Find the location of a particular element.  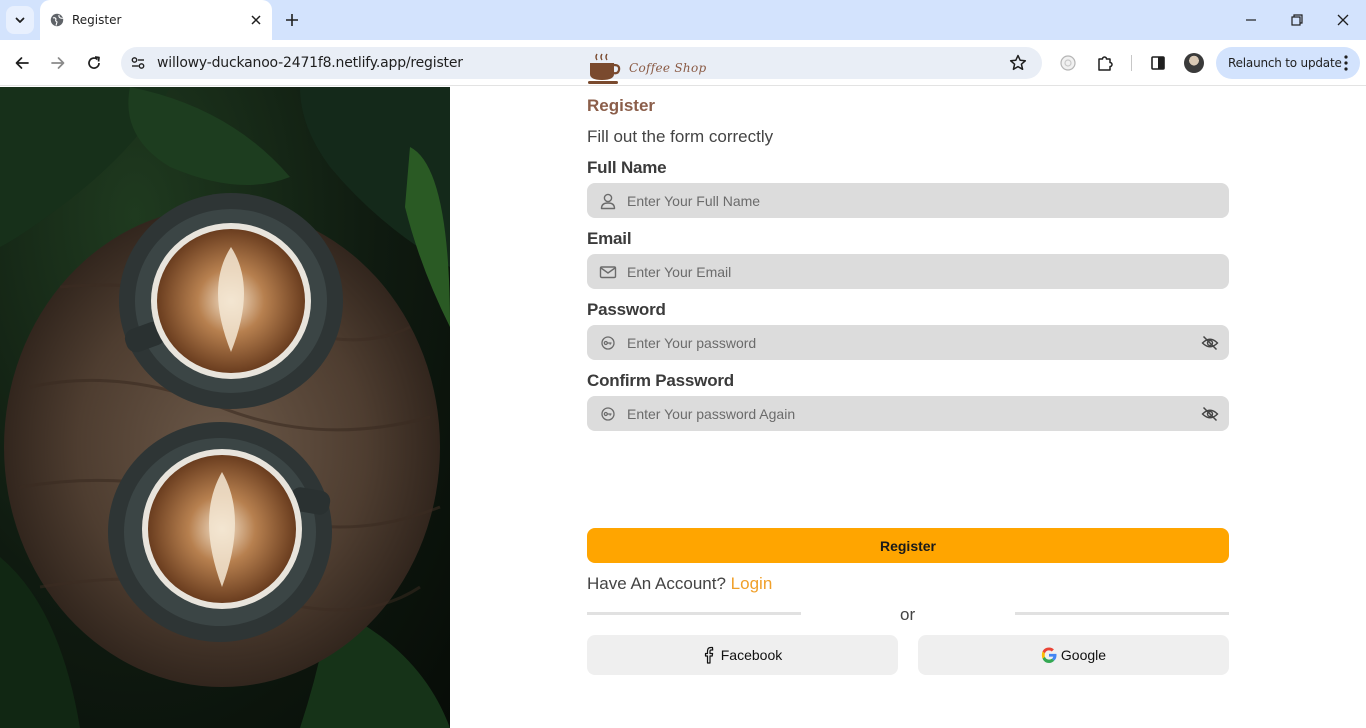

register-button: Register is located at coordinates (908, 545).